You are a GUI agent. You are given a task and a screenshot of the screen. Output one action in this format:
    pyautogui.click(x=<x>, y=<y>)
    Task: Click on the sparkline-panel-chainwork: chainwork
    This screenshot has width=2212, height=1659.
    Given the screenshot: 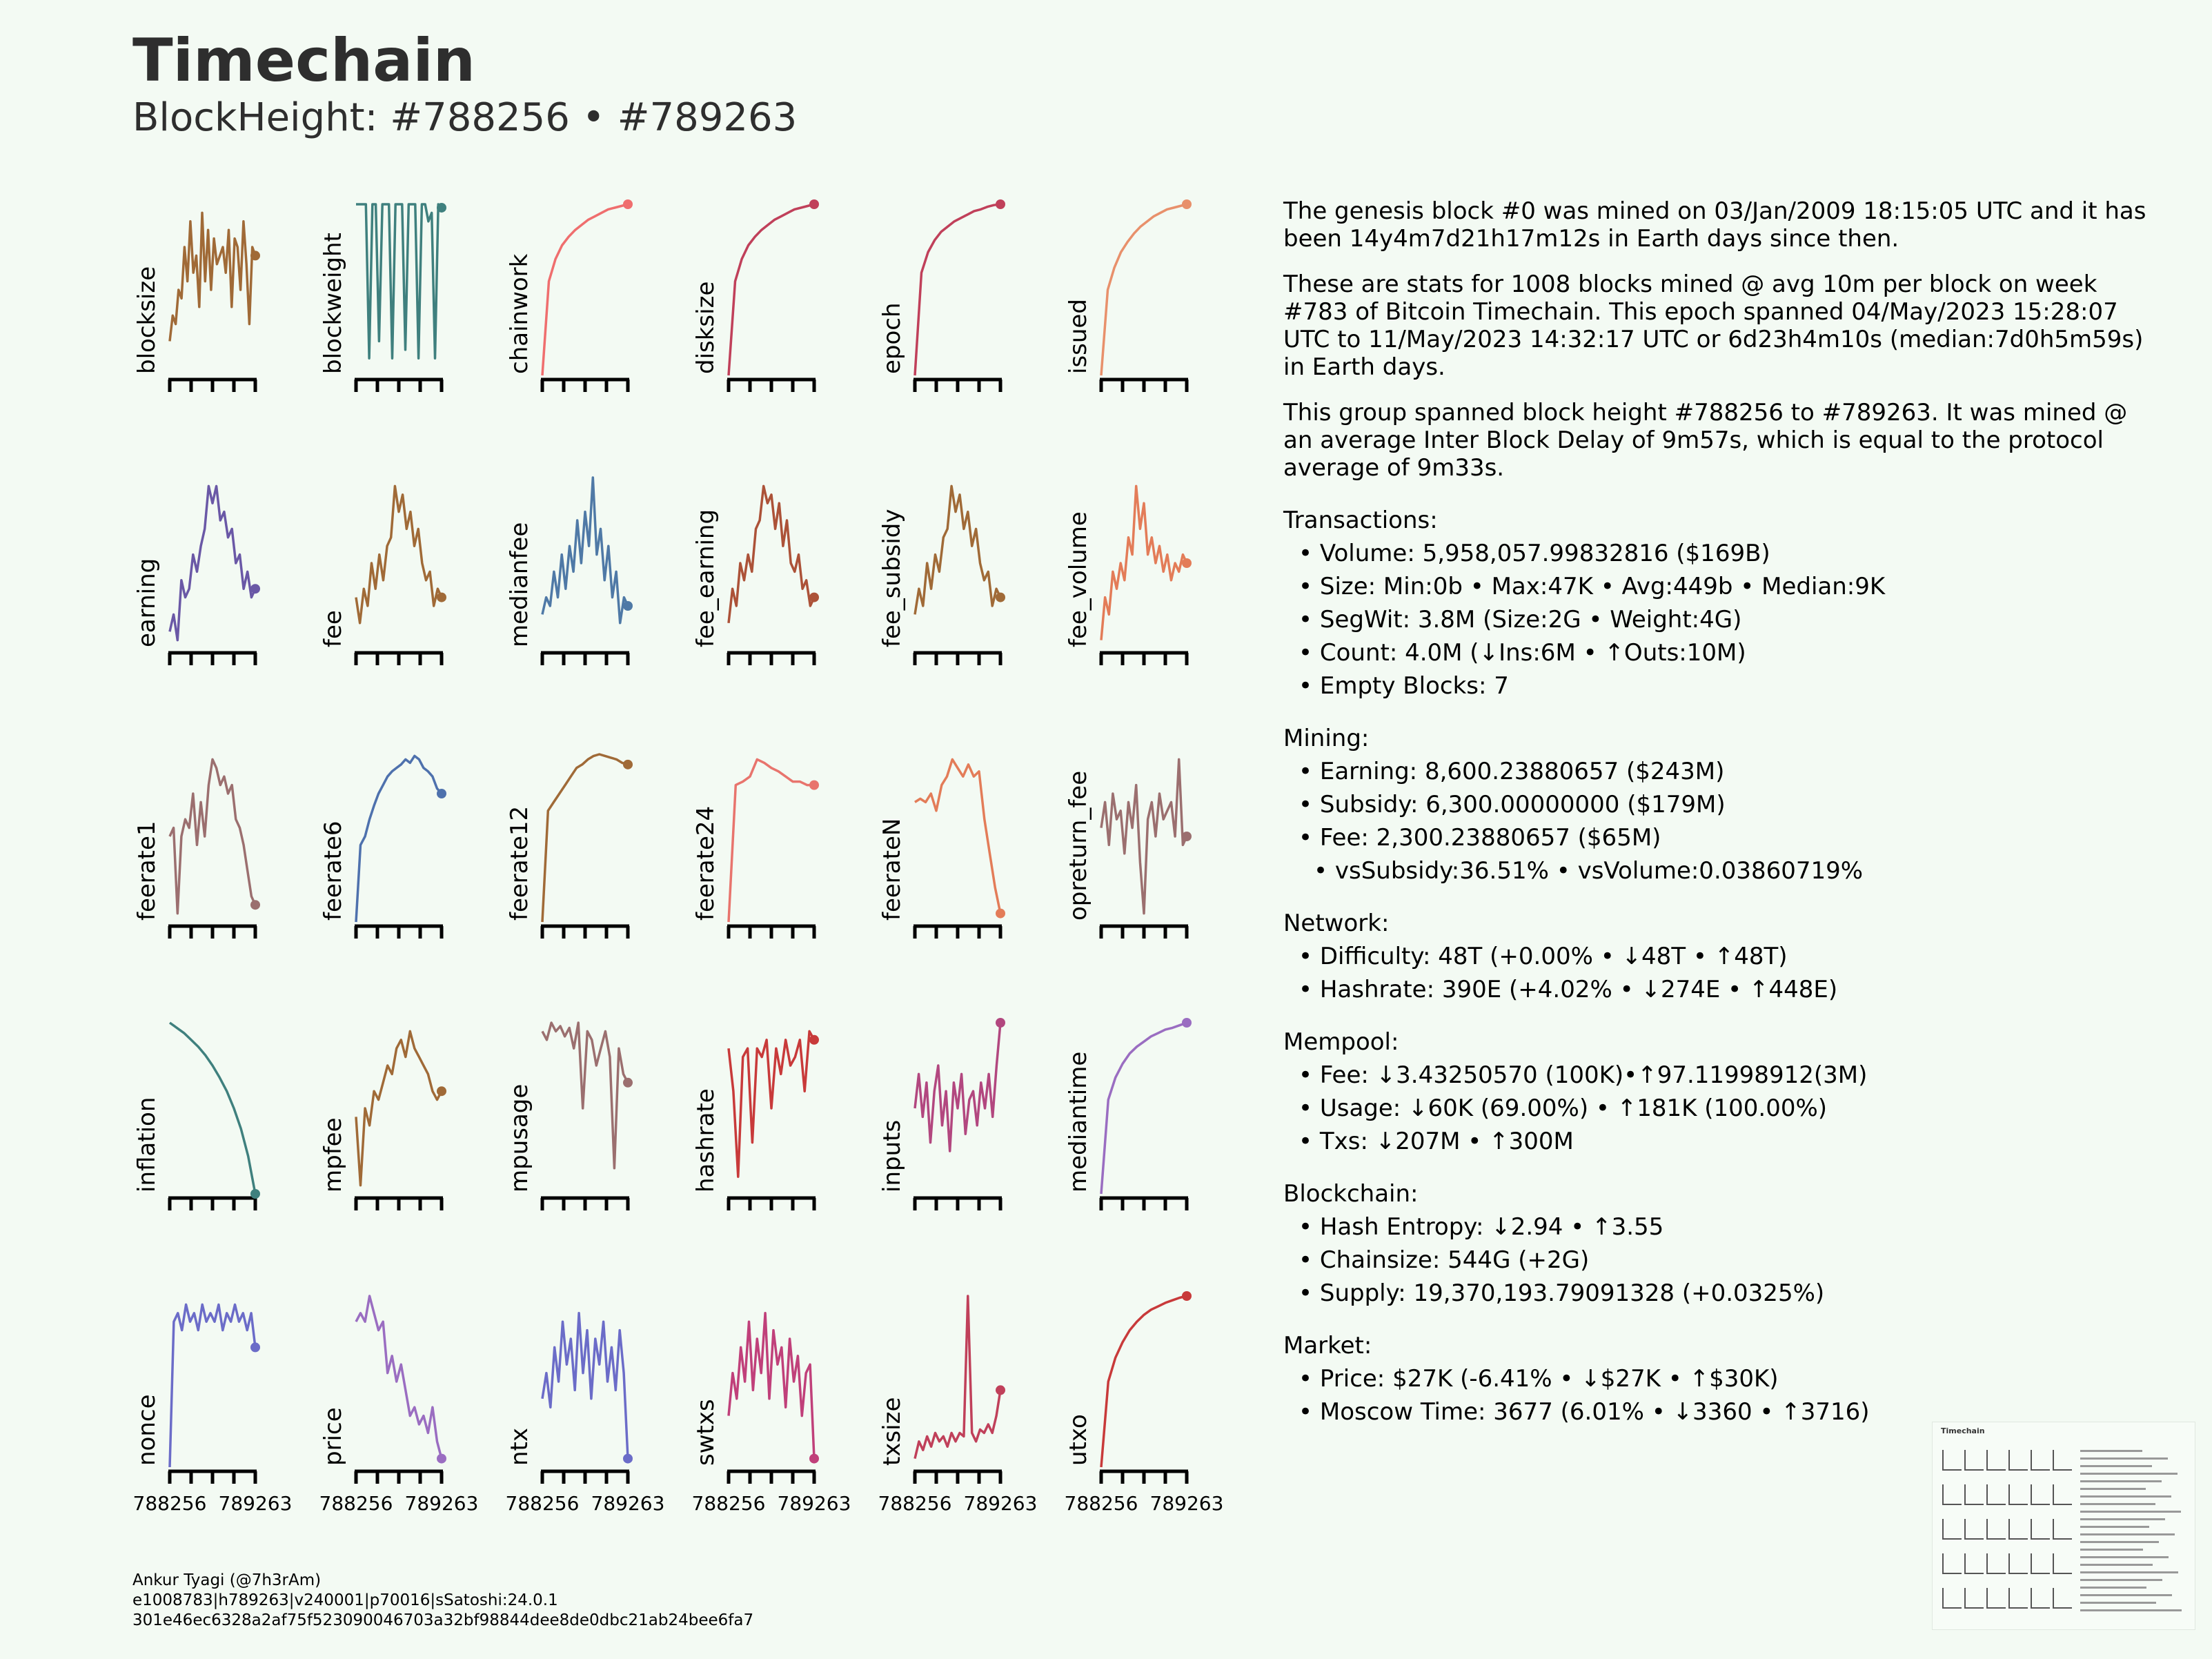 What is the action you would take?
    pyautogui.click(x=569, y=295)
    